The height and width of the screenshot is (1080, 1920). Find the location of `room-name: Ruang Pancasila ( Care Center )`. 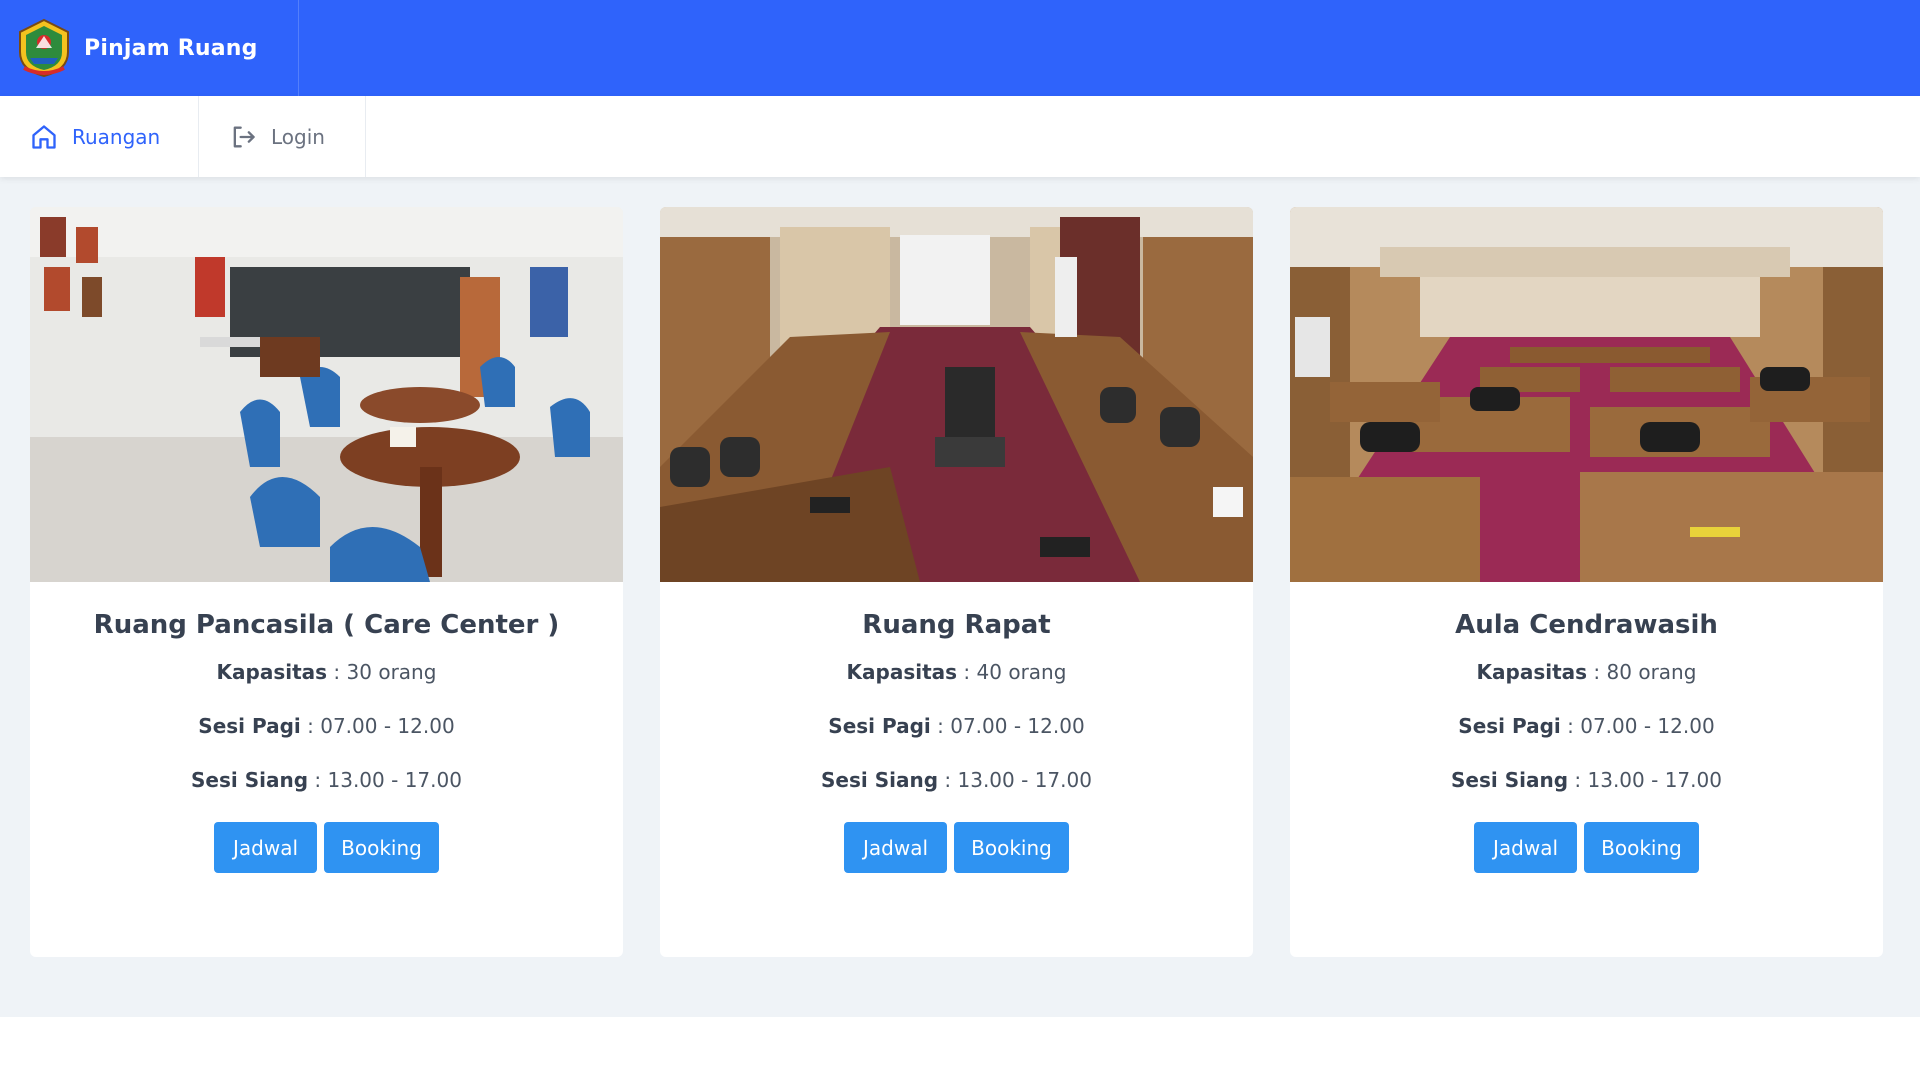

room-name: Ruang Pancasila ( Care Center ) is located at coordinates (326, 625).